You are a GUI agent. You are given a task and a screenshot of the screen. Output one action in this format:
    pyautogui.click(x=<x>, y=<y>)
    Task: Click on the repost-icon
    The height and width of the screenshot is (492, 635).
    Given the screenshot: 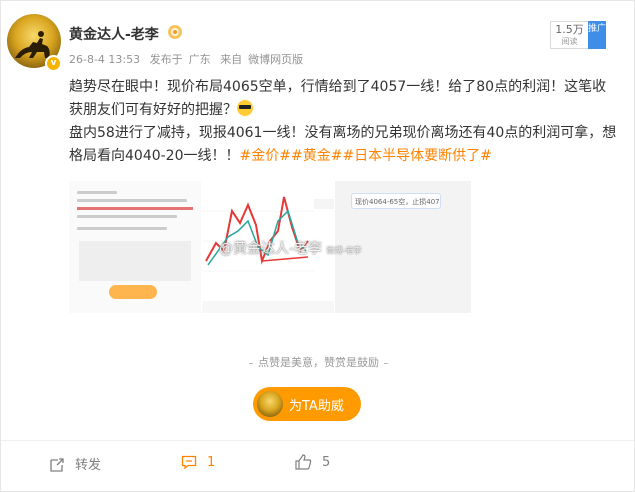 What is the action you would take?
    pyautogui.click(x=57, y=465)
    